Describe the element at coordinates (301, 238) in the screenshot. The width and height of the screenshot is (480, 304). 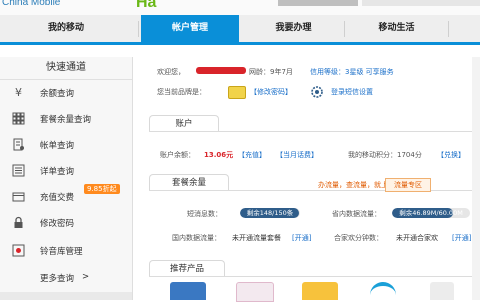
I see `national-open-link: [开通]` at that location.